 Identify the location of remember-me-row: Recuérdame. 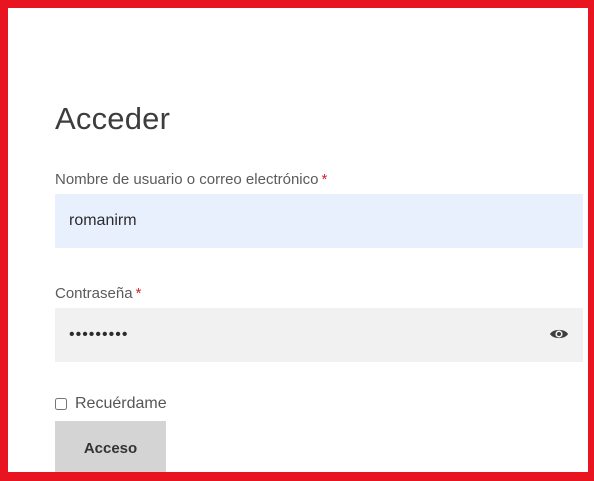
(111, 404).